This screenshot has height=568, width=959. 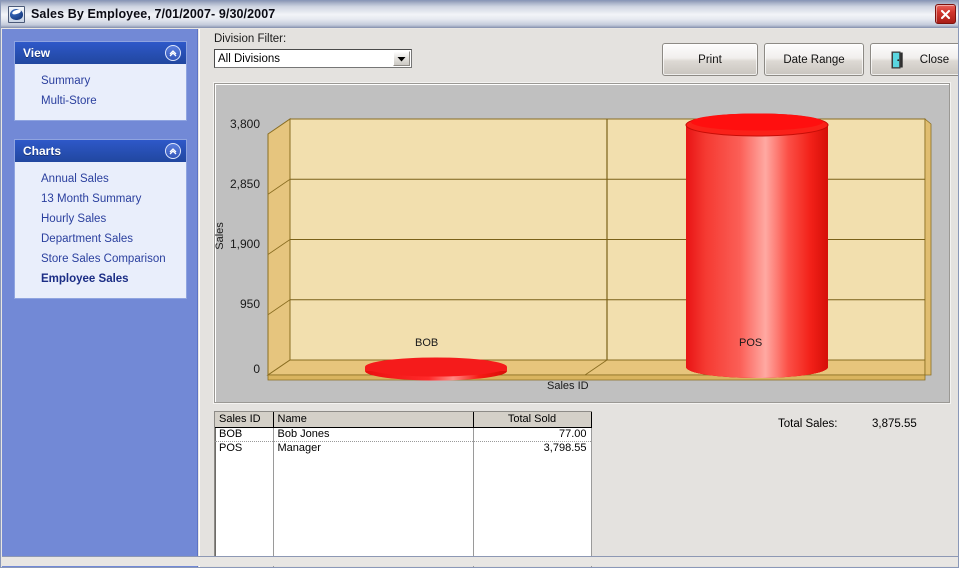 I want to click on bar-bob, so click(x=436, y=369).